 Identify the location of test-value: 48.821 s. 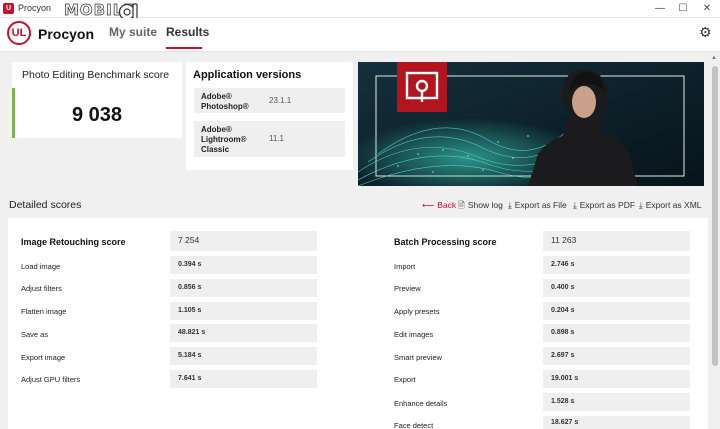
(243, 333).